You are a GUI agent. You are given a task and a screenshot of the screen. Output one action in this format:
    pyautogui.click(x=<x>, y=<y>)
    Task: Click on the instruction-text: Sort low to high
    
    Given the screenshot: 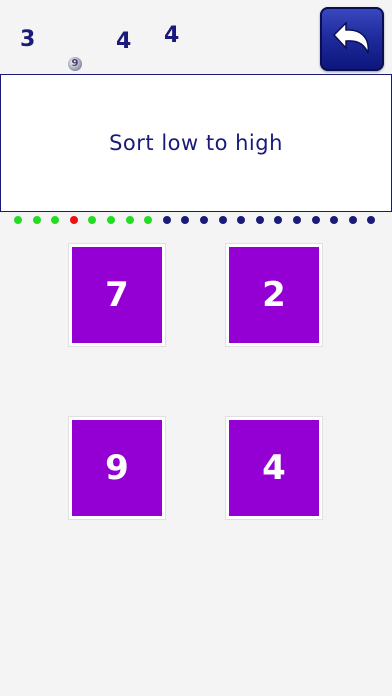 What is the action you would take?
    pyautogui.click(x=196, y=143)
    